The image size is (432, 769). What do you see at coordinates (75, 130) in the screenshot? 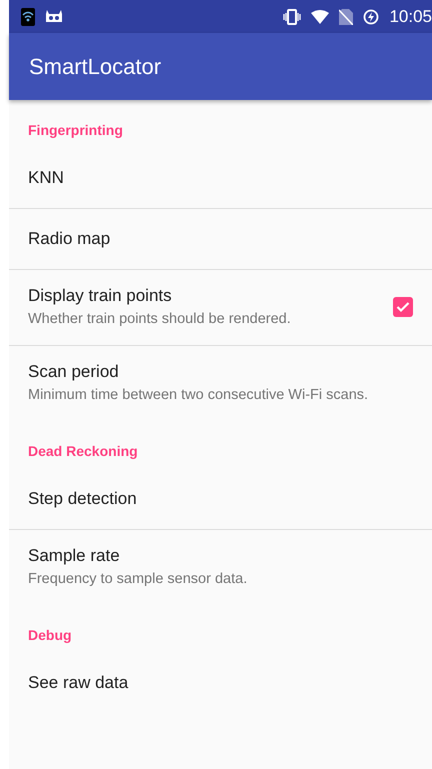
I see `category-header: Fingerprinting` at bounding box center [75, 130].